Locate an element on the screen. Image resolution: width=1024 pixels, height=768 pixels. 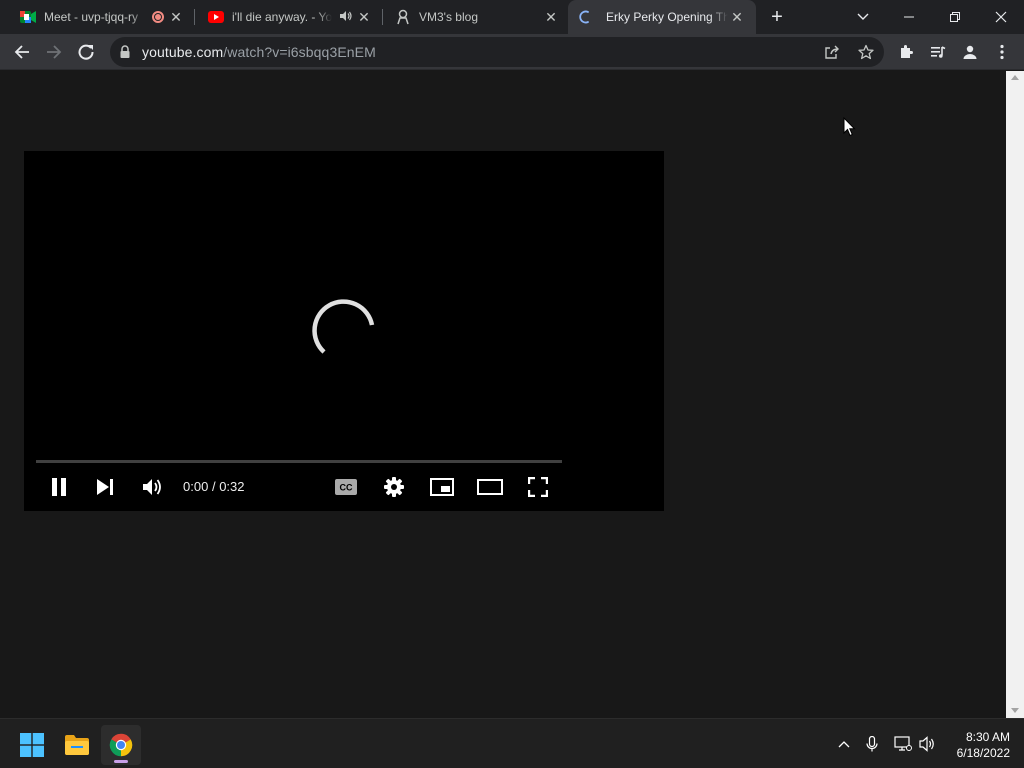
blog-icon is located at coordinates (403, 17).